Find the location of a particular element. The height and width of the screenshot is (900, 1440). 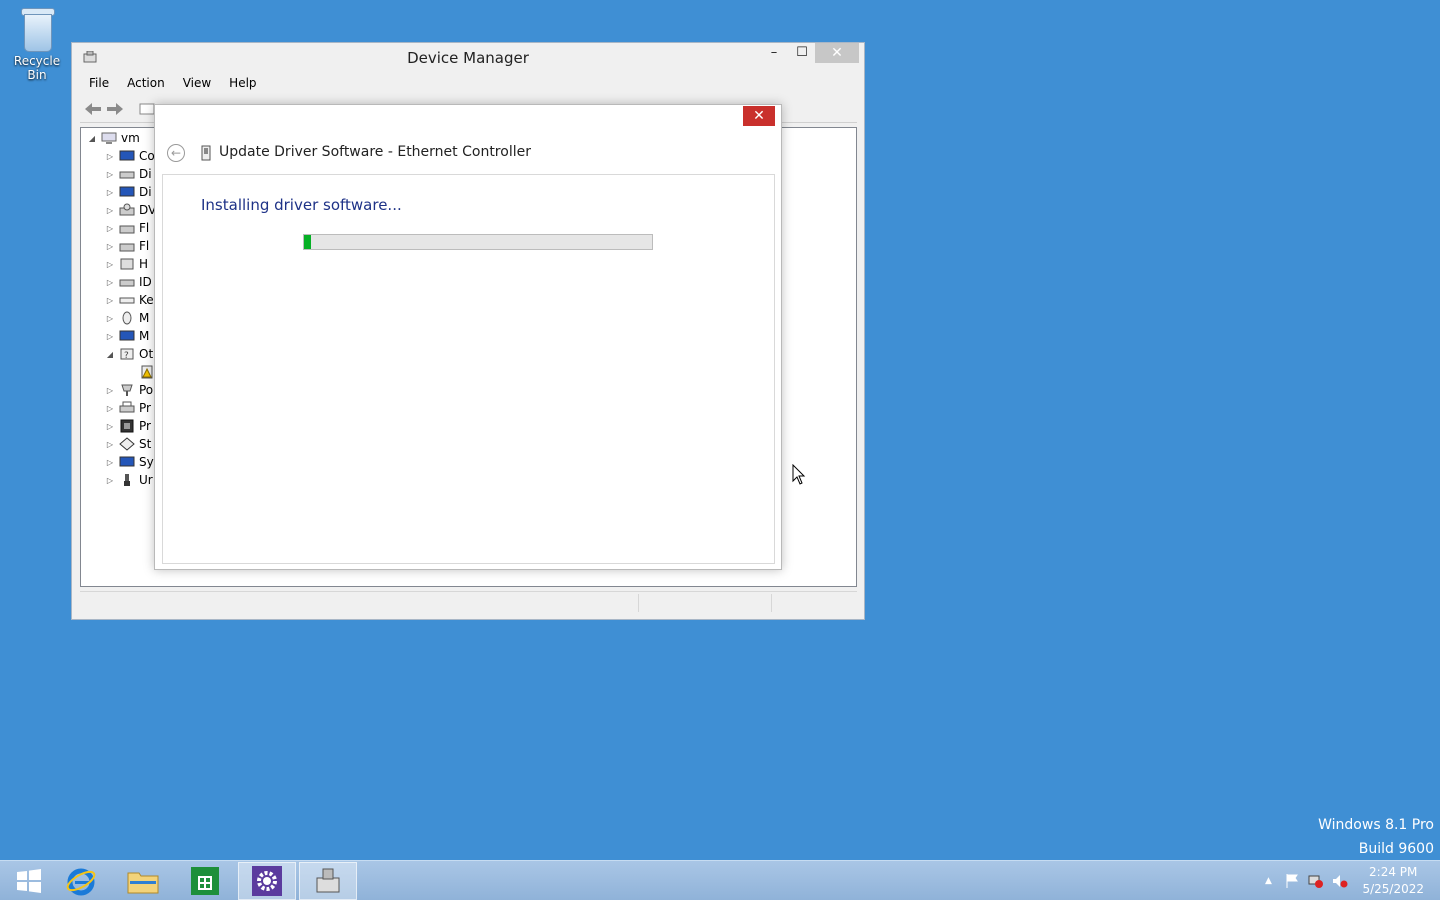

tree-root: ◢ vm is located at coordinates (112, 138).